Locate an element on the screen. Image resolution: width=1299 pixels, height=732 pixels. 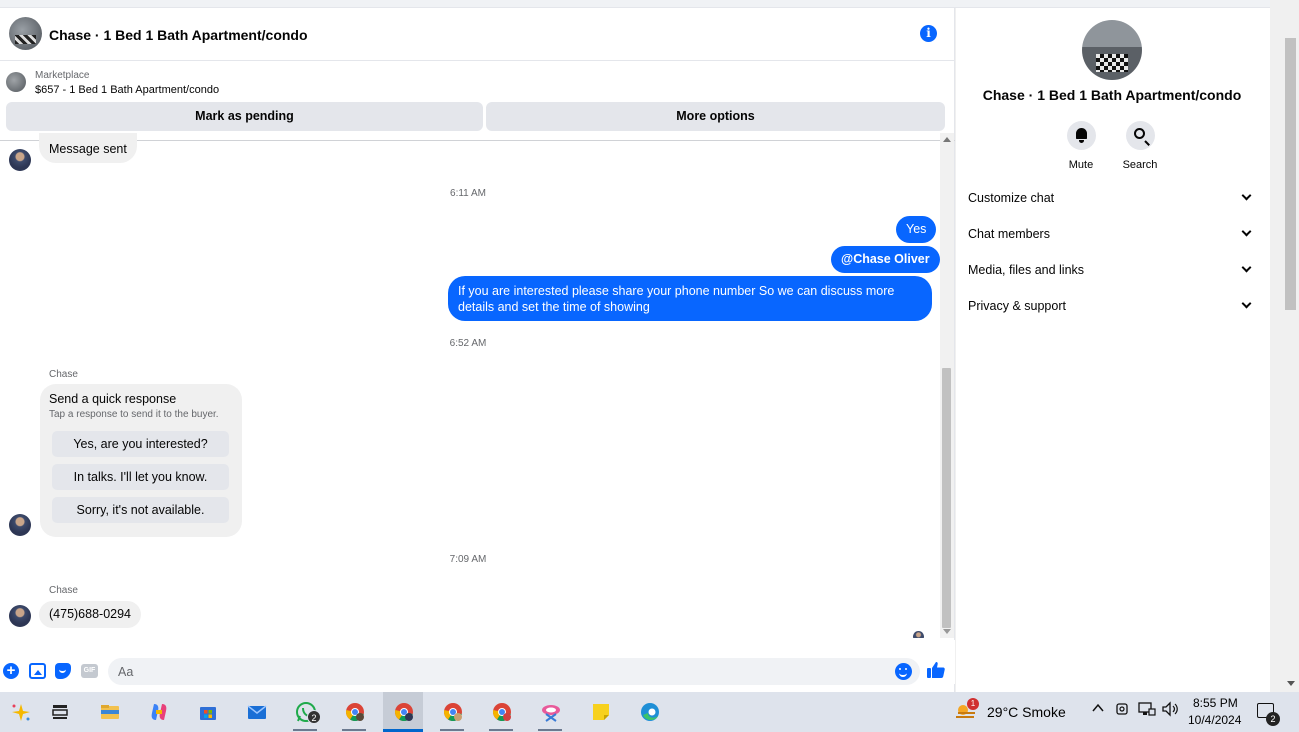
section-label: Chat members is located at coordinates (1009, 234).